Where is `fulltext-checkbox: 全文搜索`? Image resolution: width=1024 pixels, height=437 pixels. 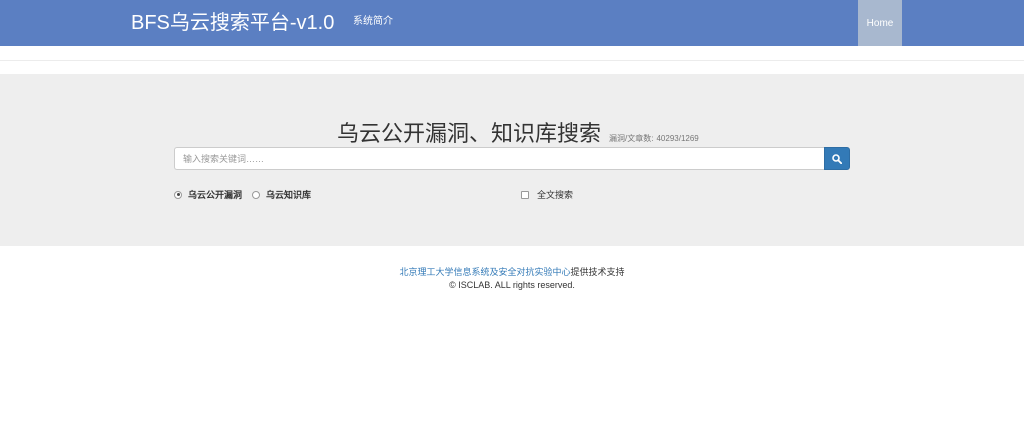
fulltext-checkbox: 全文搜索 is located at coordinates (547, 194).